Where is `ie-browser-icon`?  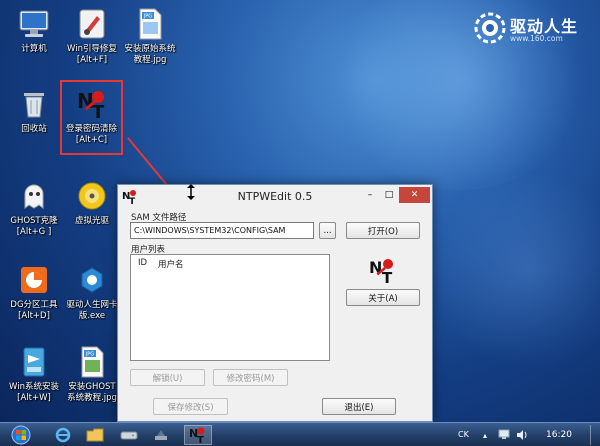
ie-browser-icon is located at coordinates (63, 435).